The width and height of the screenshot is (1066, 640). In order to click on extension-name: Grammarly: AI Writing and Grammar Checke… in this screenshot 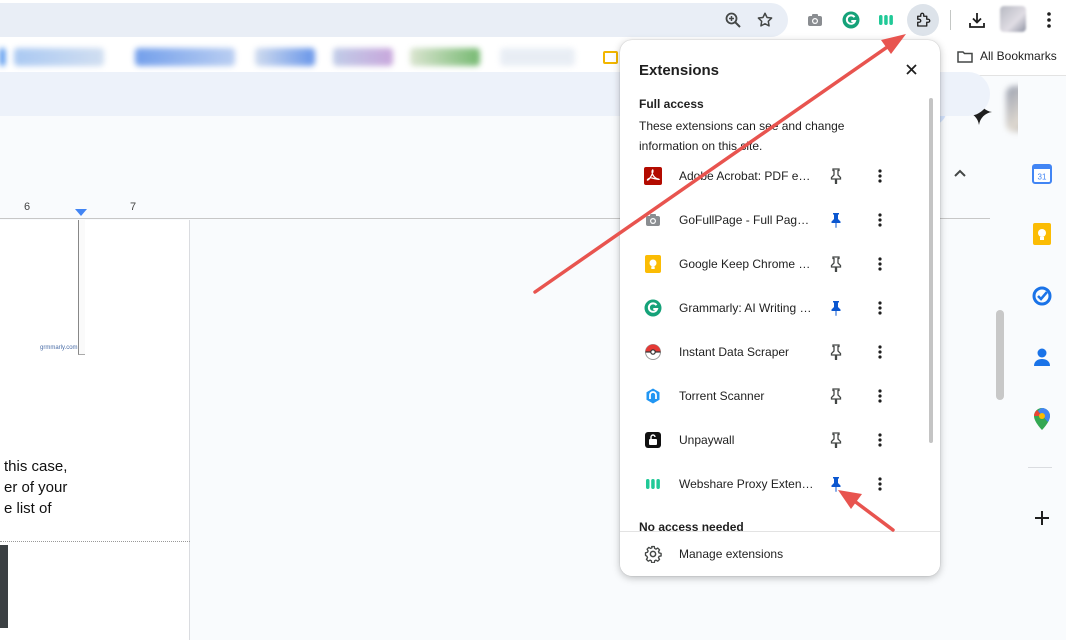, I will do `click(747, 308)`.